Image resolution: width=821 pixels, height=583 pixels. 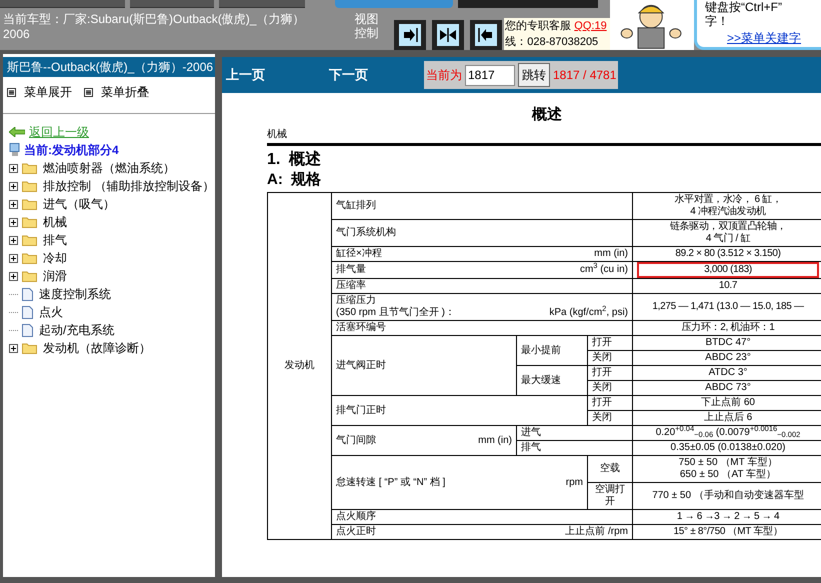 What do you see at coordinates (245, 75) in the screenshot?
I see `prev-page-button: 上一页` at bounding box center [245, 75].